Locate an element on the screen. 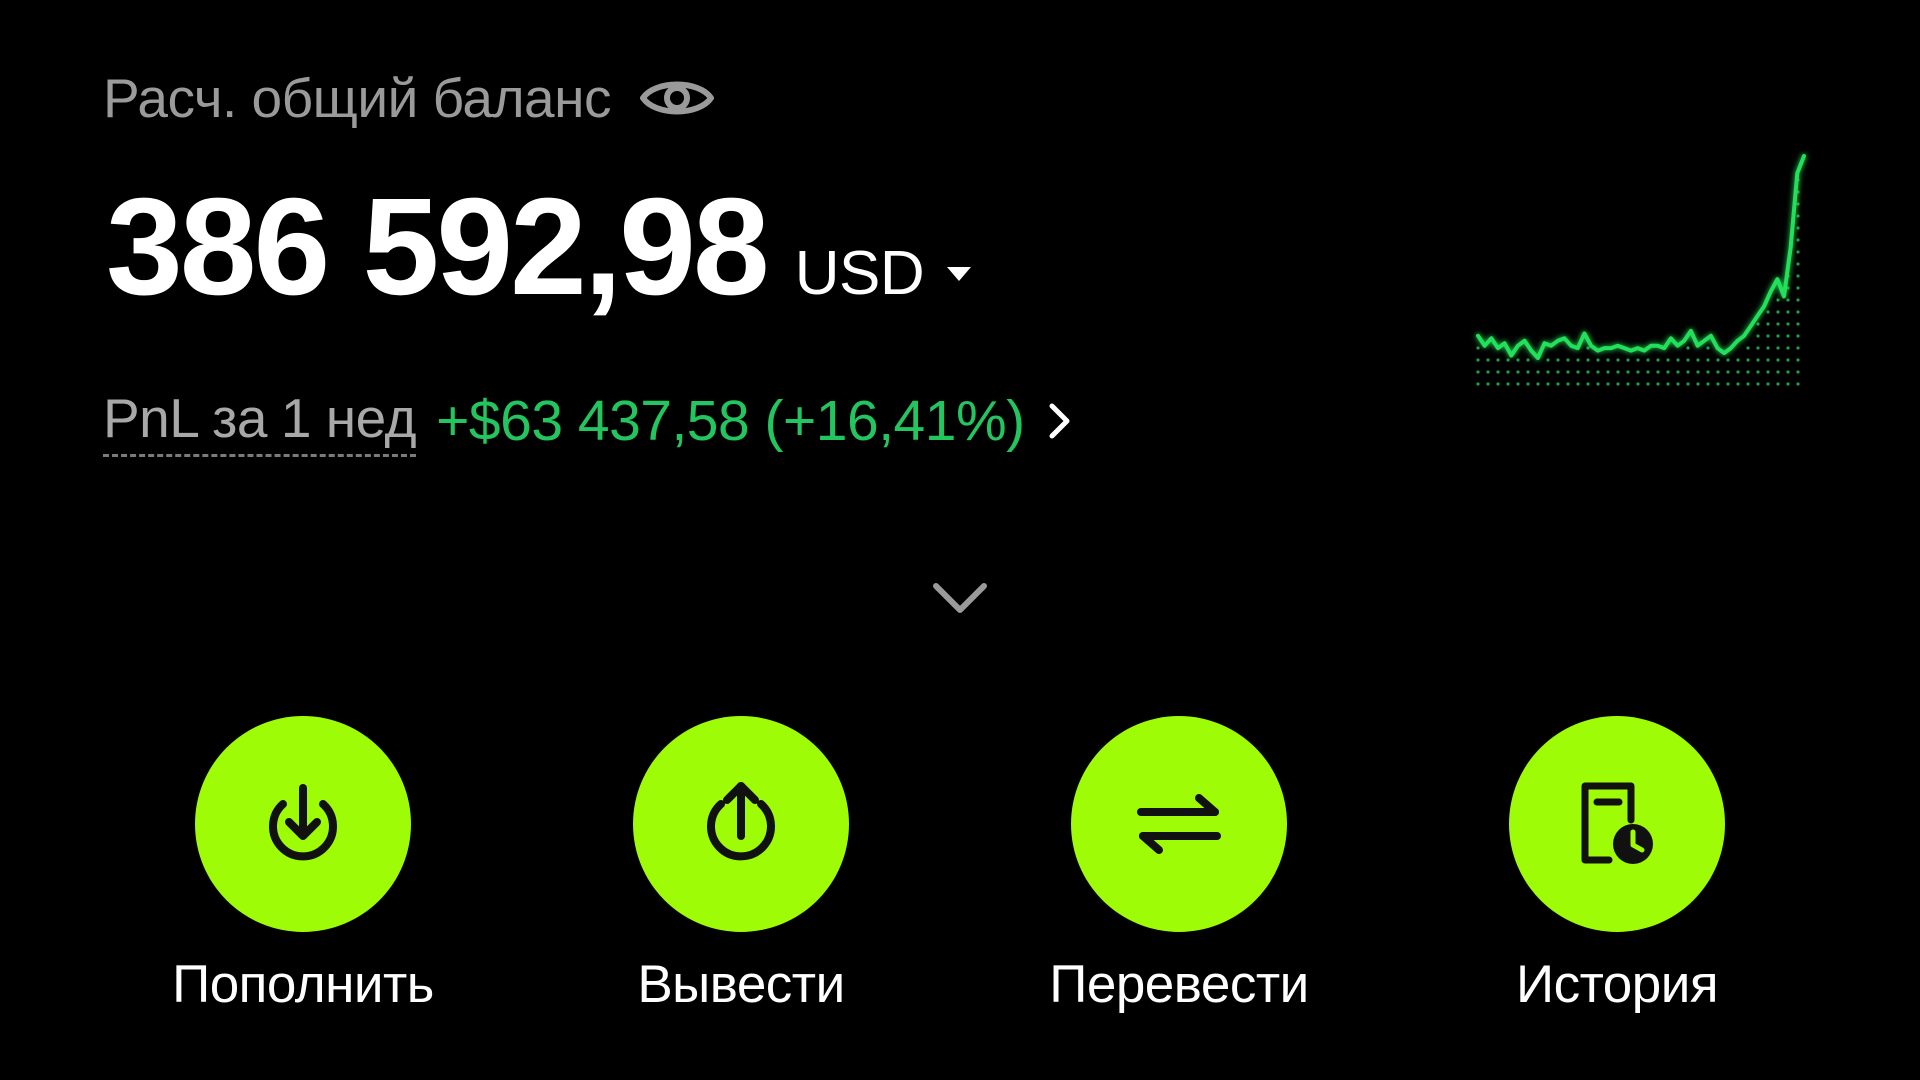 The height and width of the screenshot is (1080, 1920). caret-down-icon is located at coordinates (959, 273).